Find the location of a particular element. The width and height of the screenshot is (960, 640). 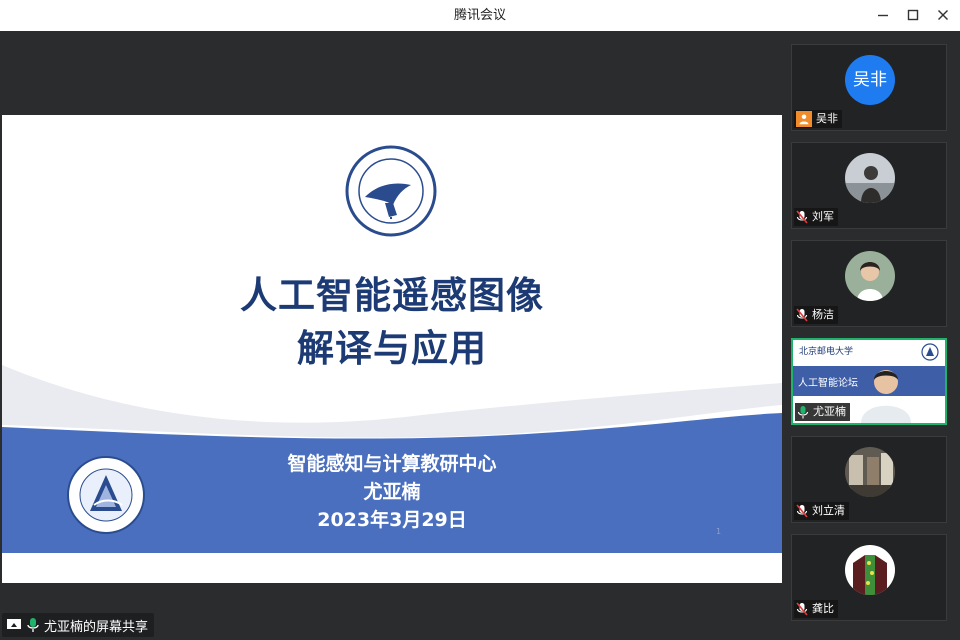

slide-title-line2: 解译与应用 is located at coordinates (392, 348).